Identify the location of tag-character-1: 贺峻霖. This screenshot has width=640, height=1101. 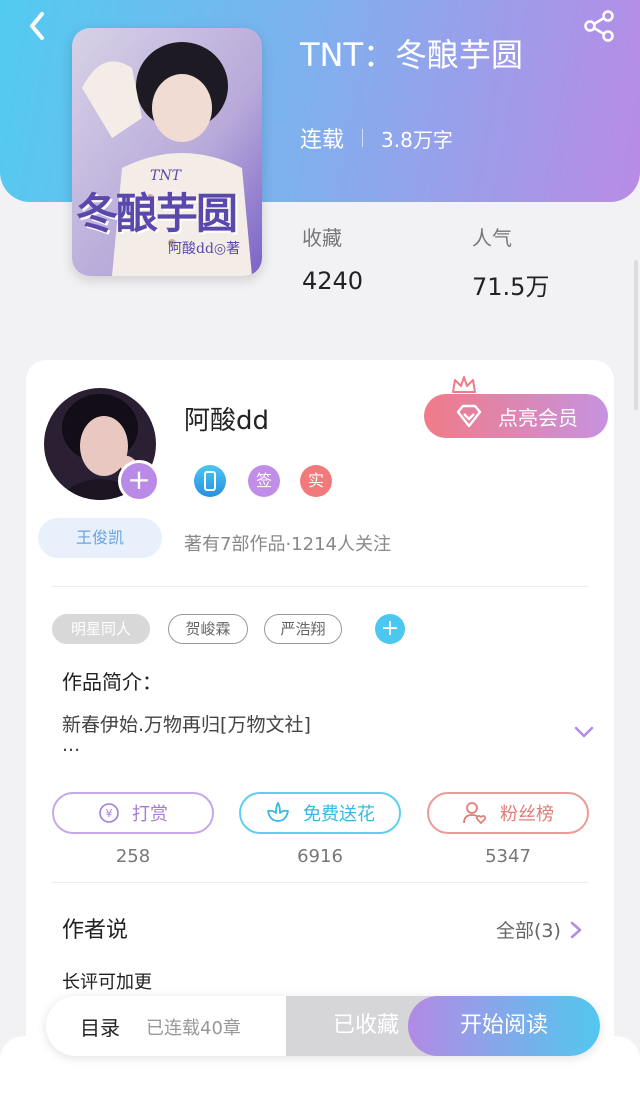
(208, 629).